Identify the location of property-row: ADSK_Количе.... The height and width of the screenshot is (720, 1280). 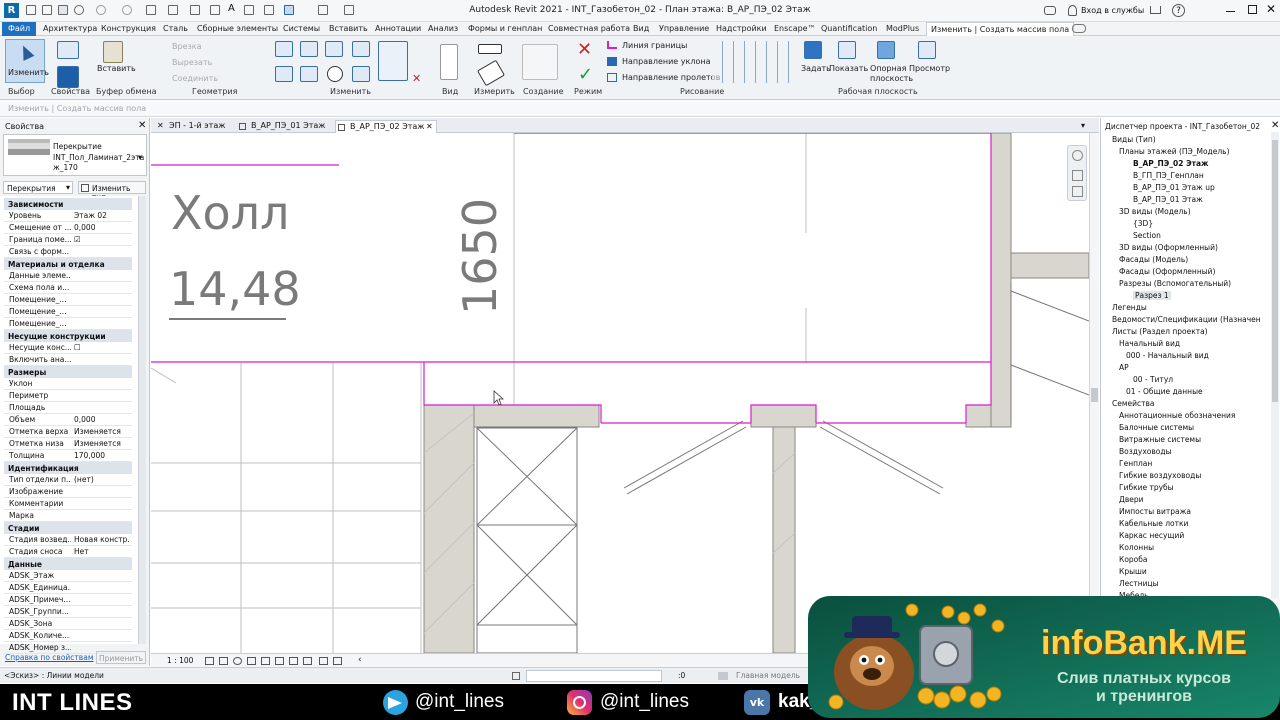
(68, 636).